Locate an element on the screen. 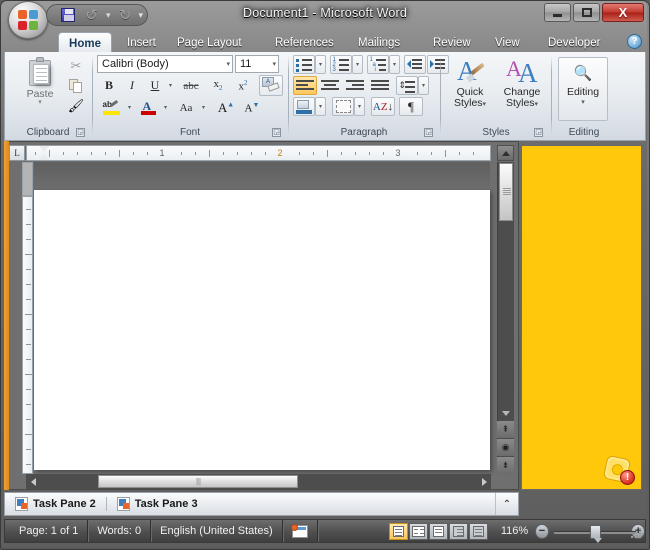 Image resolution: width=650 pixels, height=550 pixels. customize-qat-button: ▾ is located at coordinates (141, 15).